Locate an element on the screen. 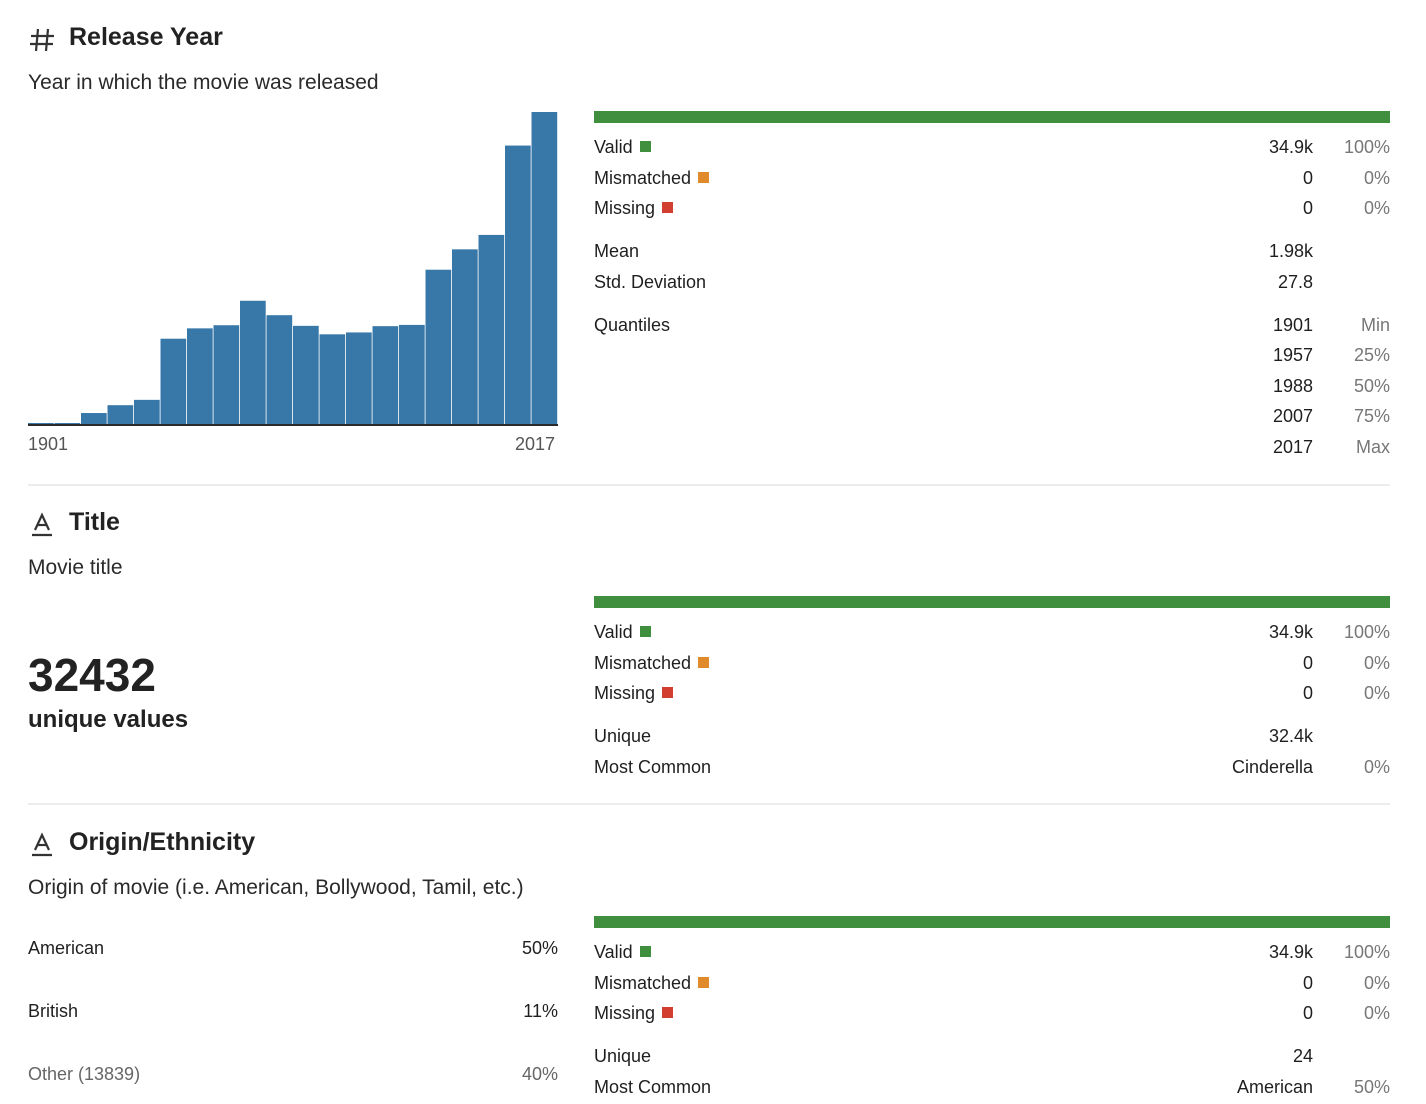  most-common-pct: 0% is located at coordinates (1376, 767).